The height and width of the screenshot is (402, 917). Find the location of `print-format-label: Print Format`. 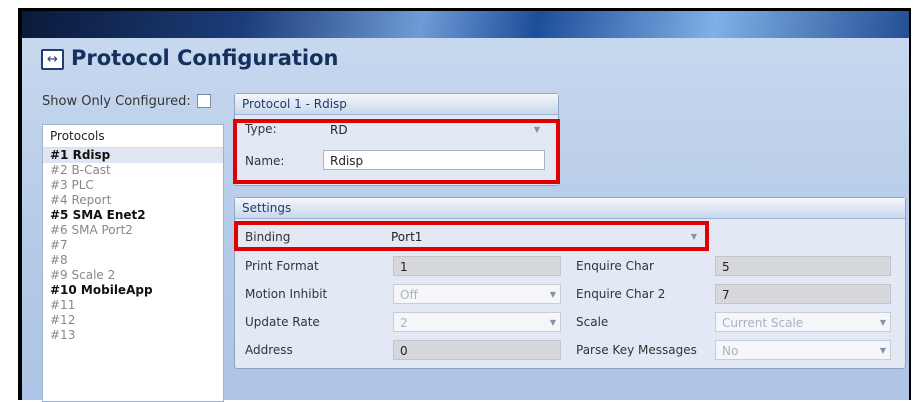

print-format-label: Print Format is located at coordinates (282, 266).